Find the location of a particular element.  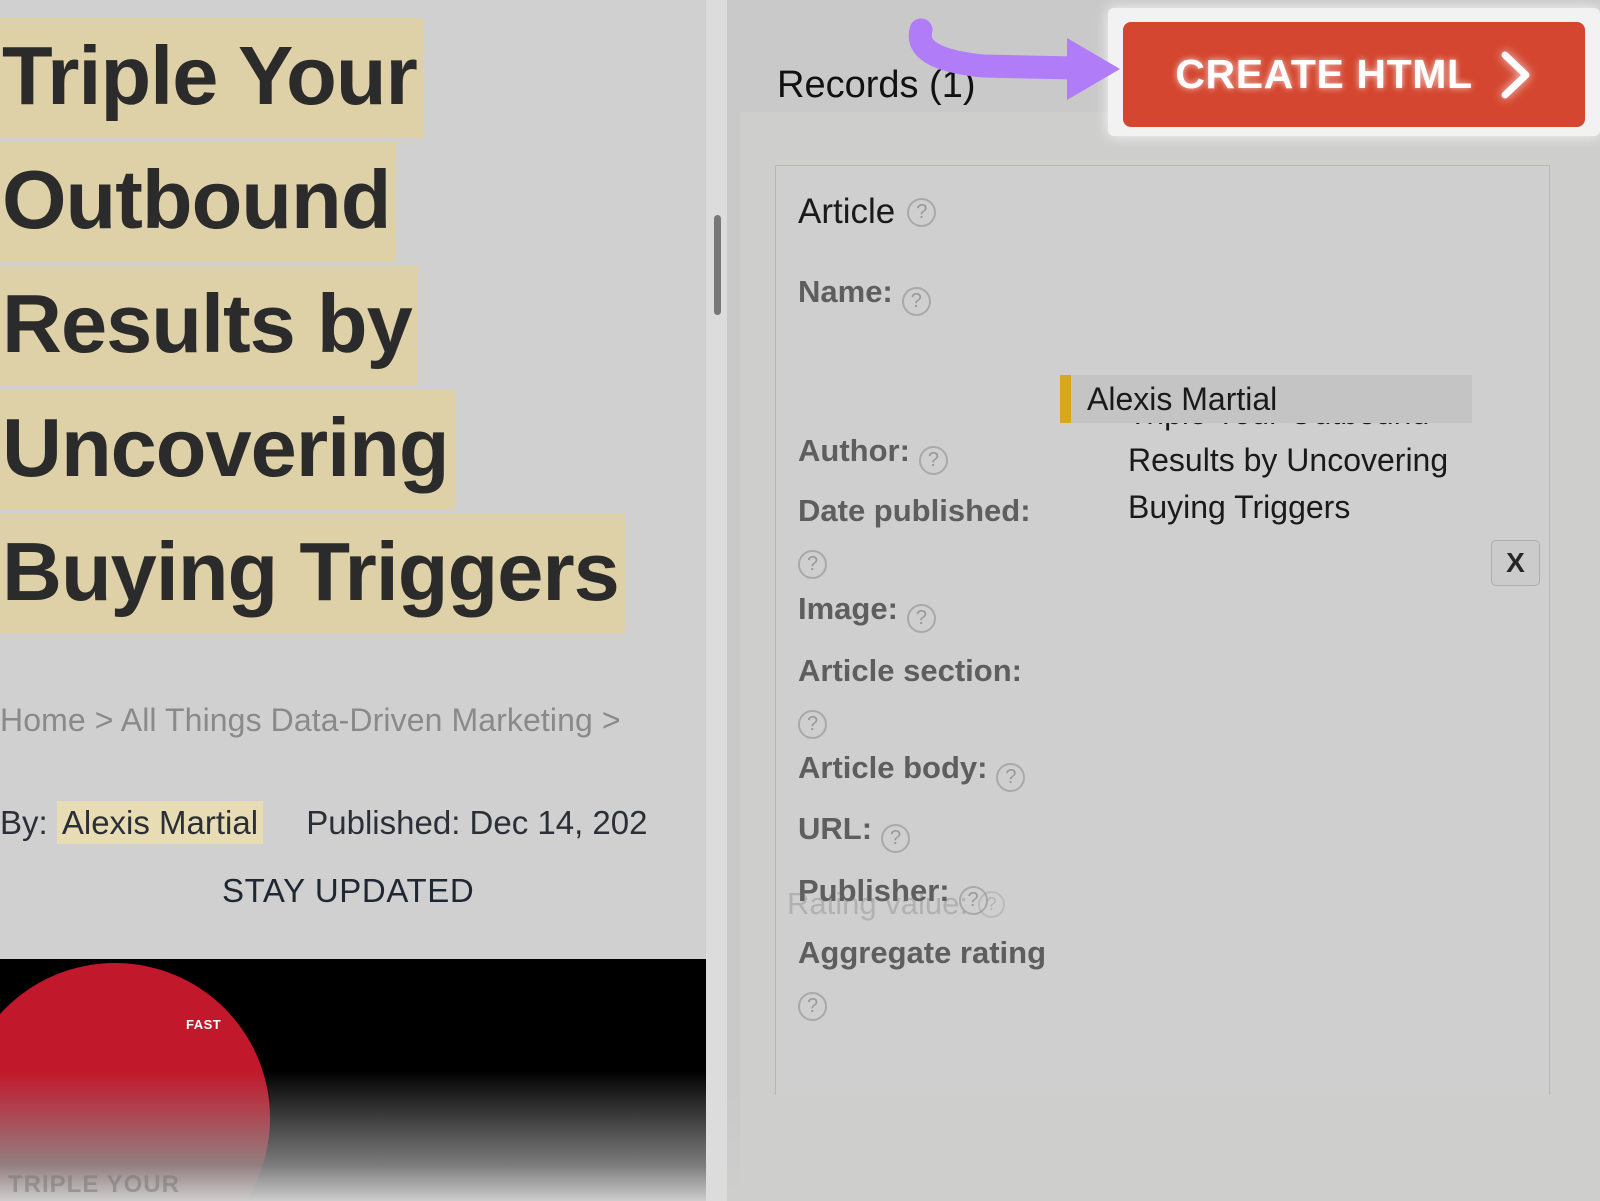

headline-line: Outbound is located at coordinates (198, 202).